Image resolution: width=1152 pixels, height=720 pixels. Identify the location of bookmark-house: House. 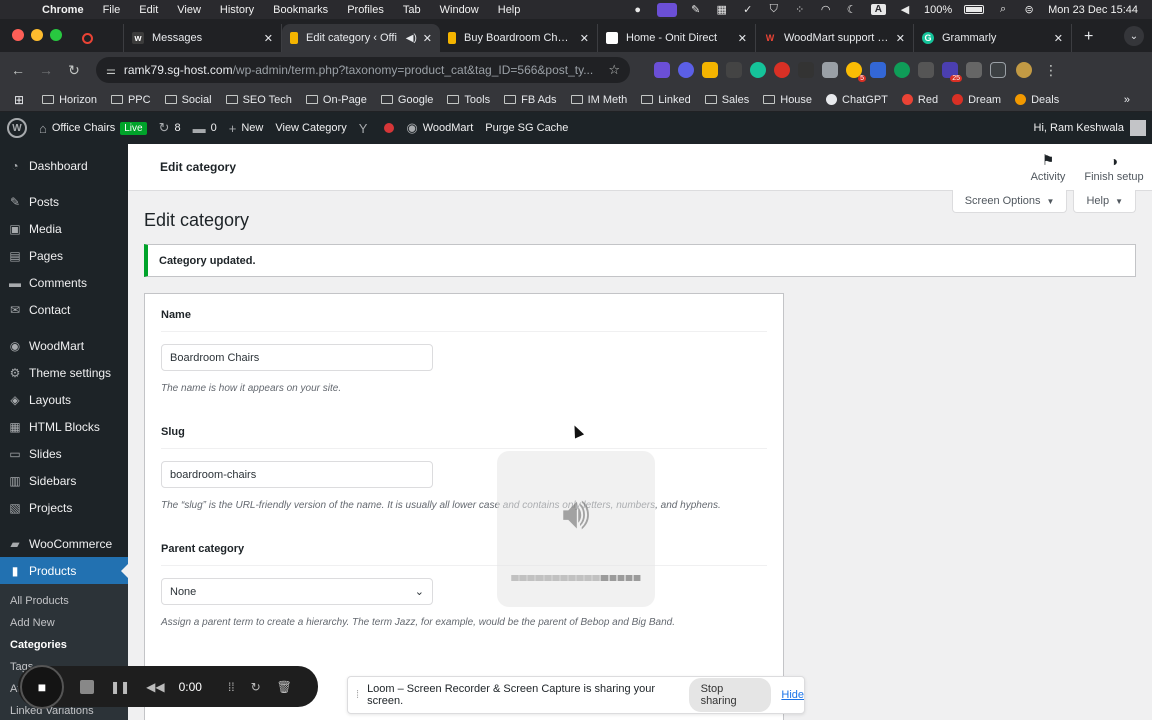
(787, 100).